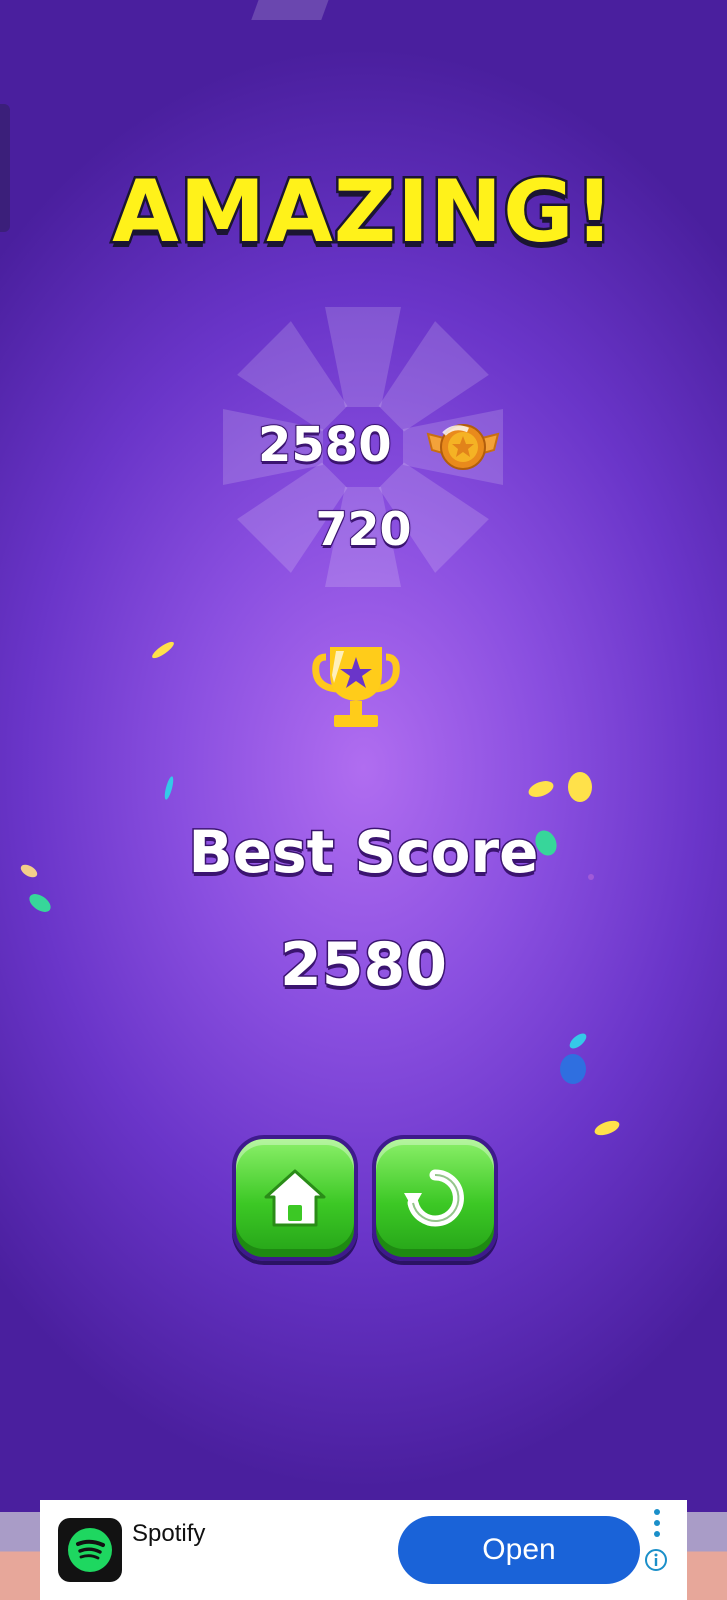 This screenshot has height=1600, width=727. What do you see at coordinates (463, 447) in the screenshot?
I see `medal-icon` at bounding box center [463, 447].